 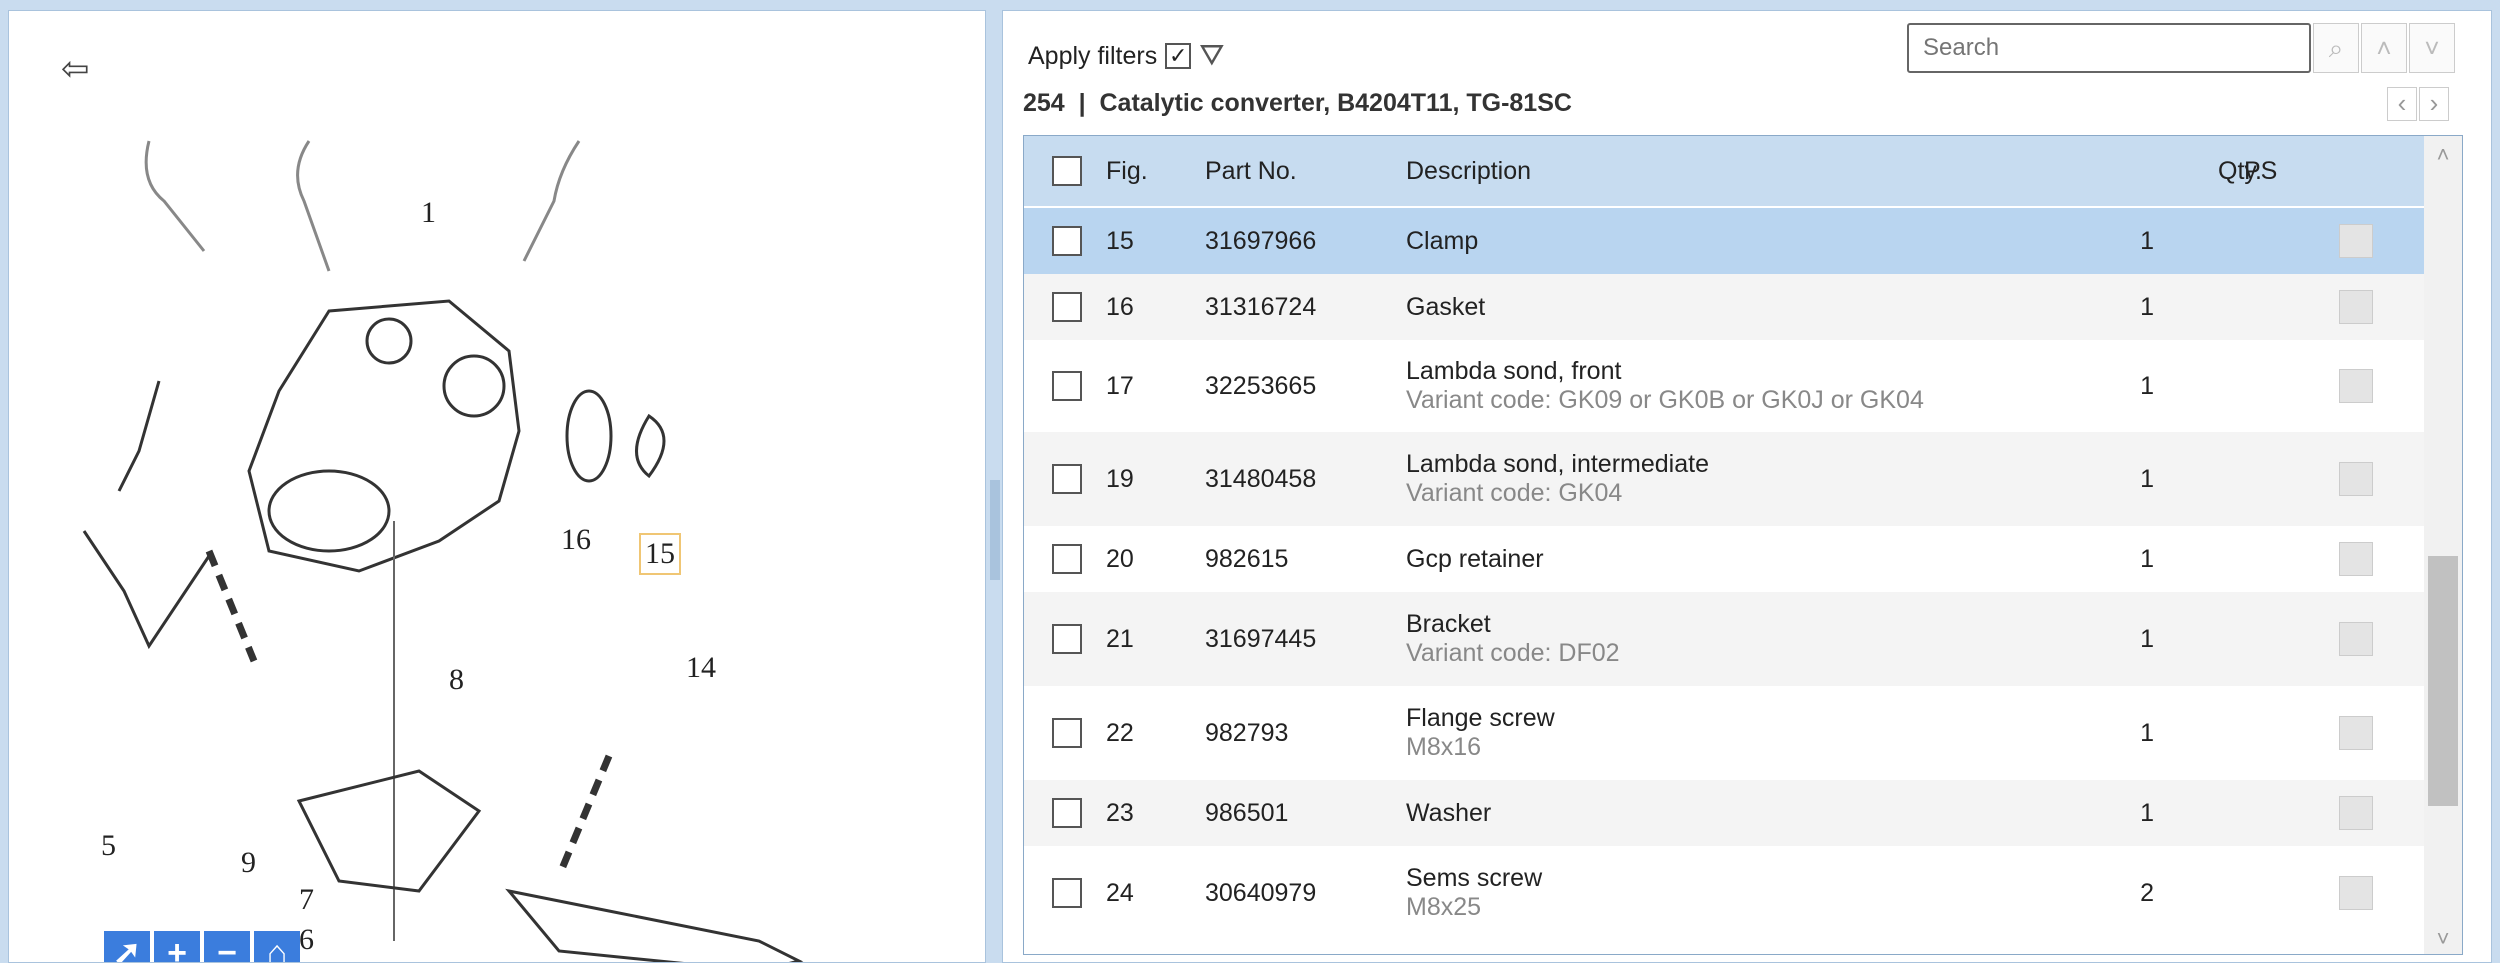 I want to click on pointer-icon: ➚, so click(x=127, y=946).